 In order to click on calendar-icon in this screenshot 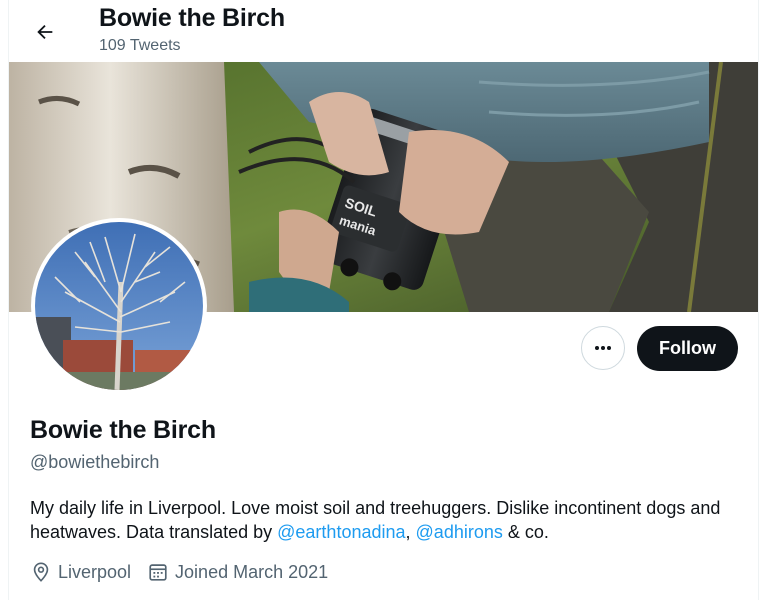, I will do `click(158, 572)`.